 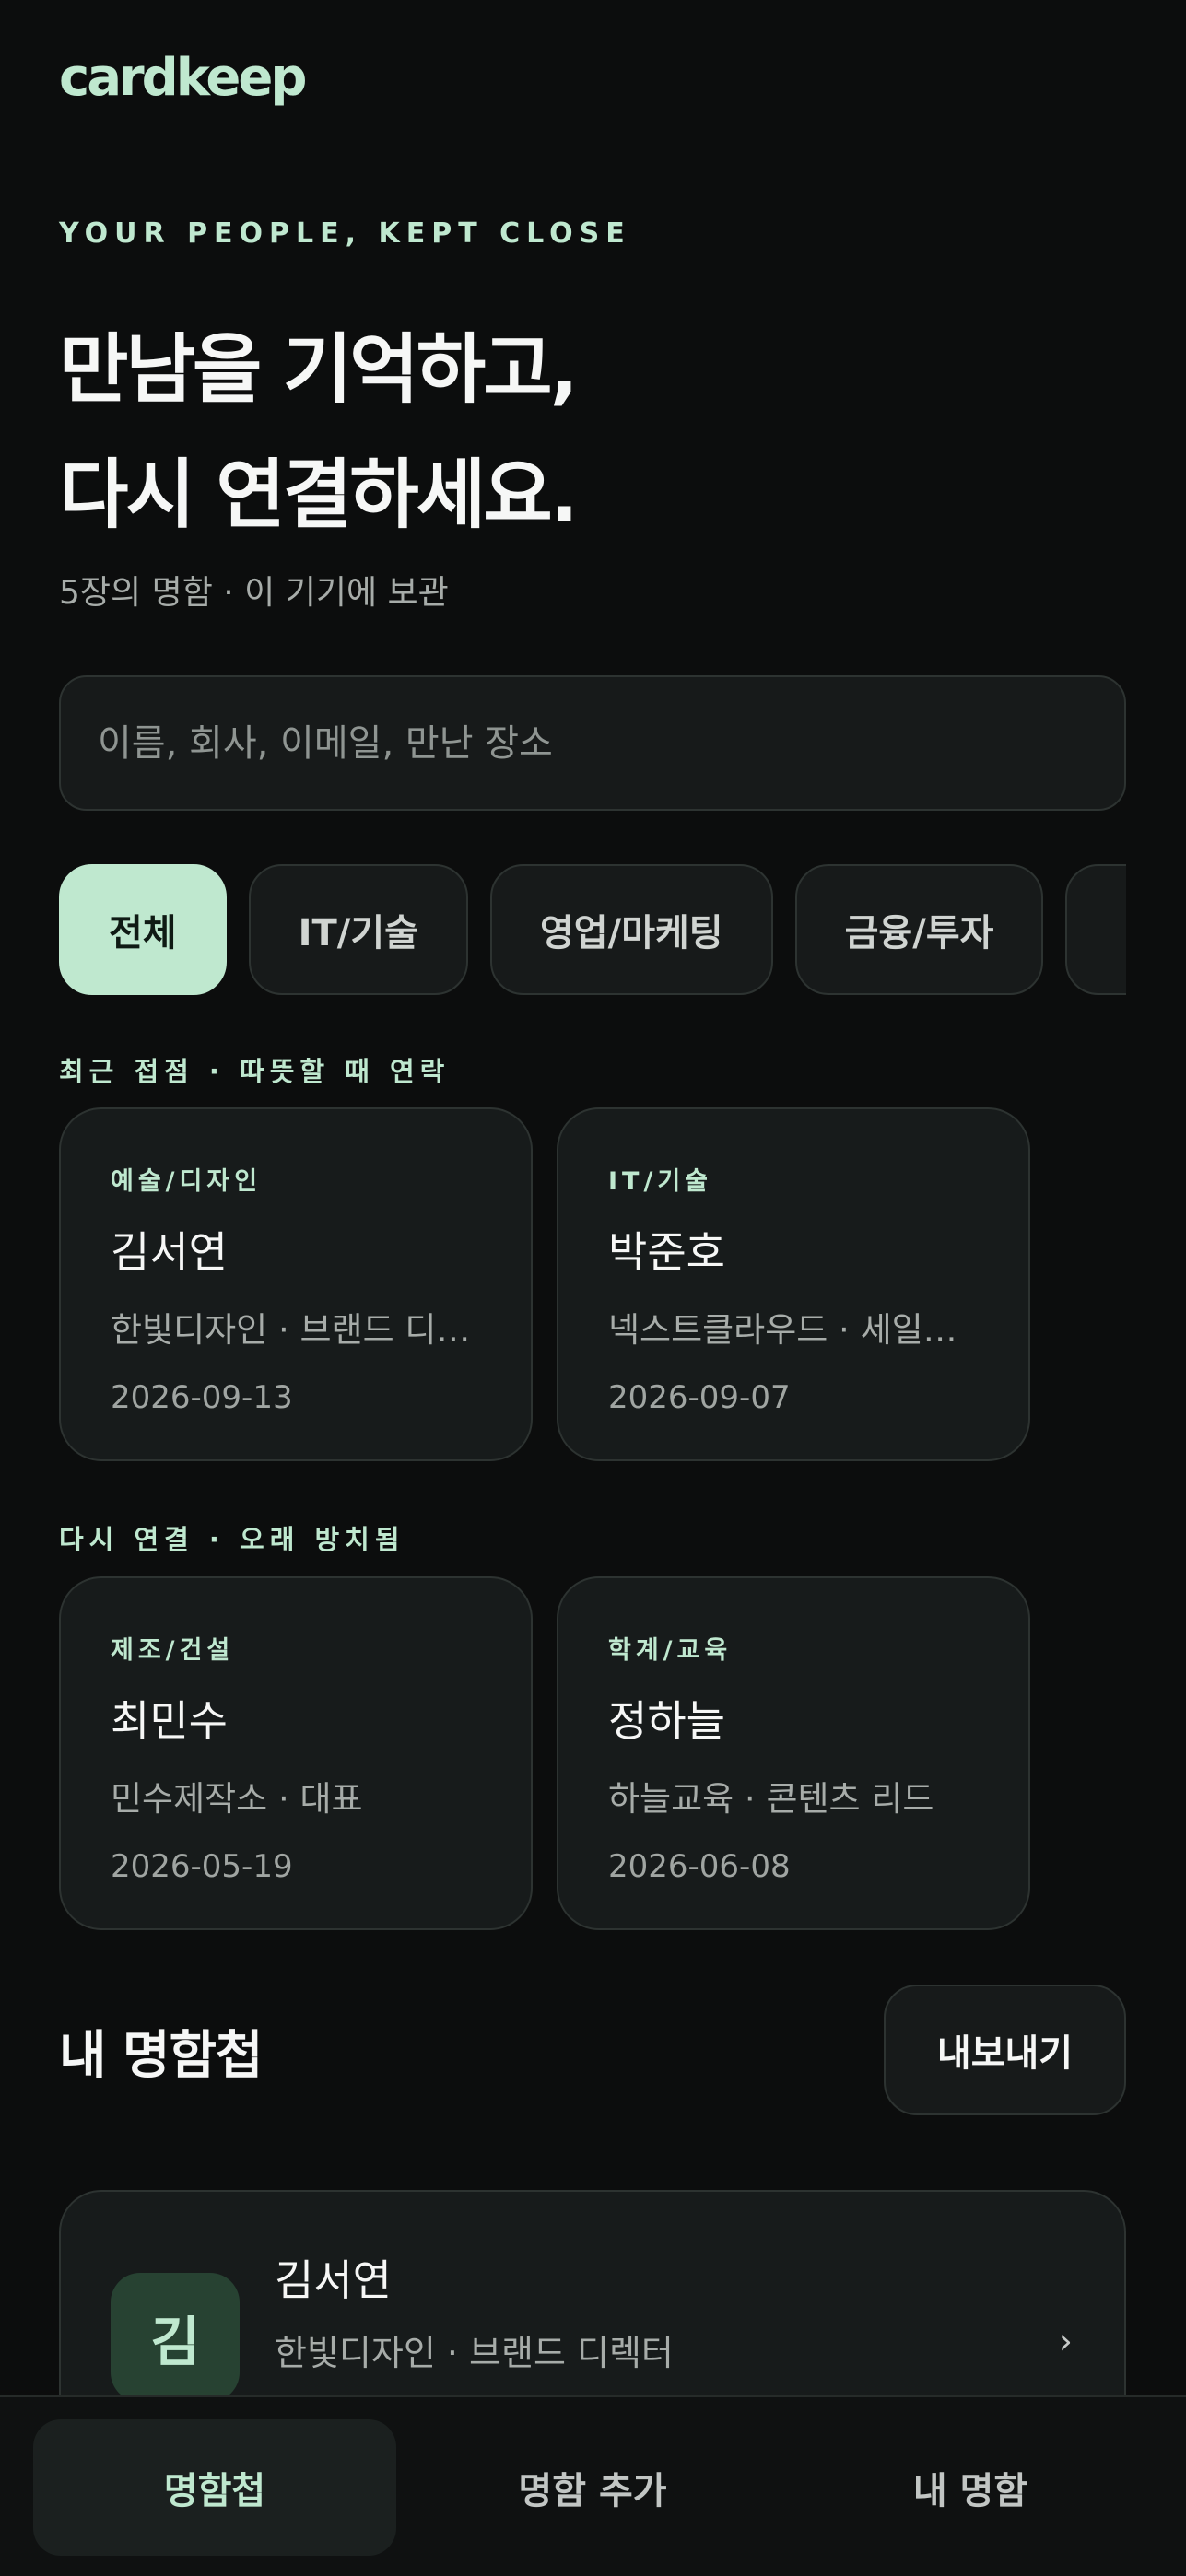 What do you see at coordinates (296, 1284) in the screenshot?
I see `recent-card: 예술/디자인 김서연 한빛디자인 · 브랜드 디렉터 2026-09-13` at bounding box center [296, 1284].